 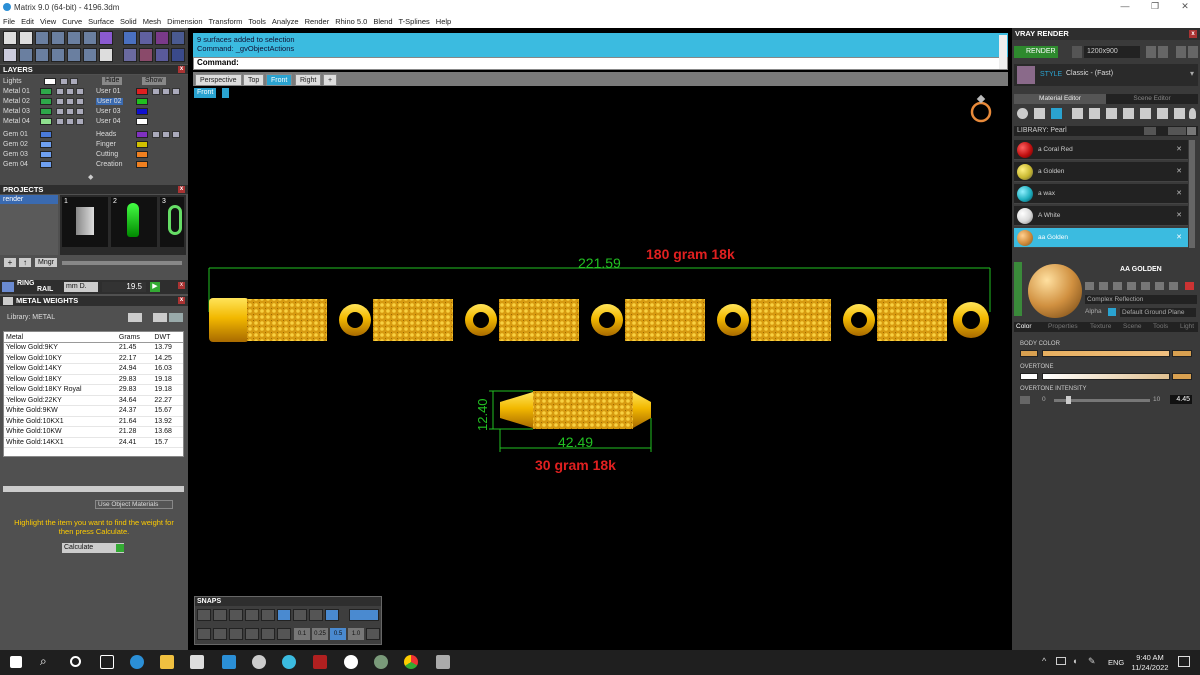 What do you see at coordinates (122, 263) in the screenshot?
I see `projects-scrollbar` at bounding box center [122, 263].